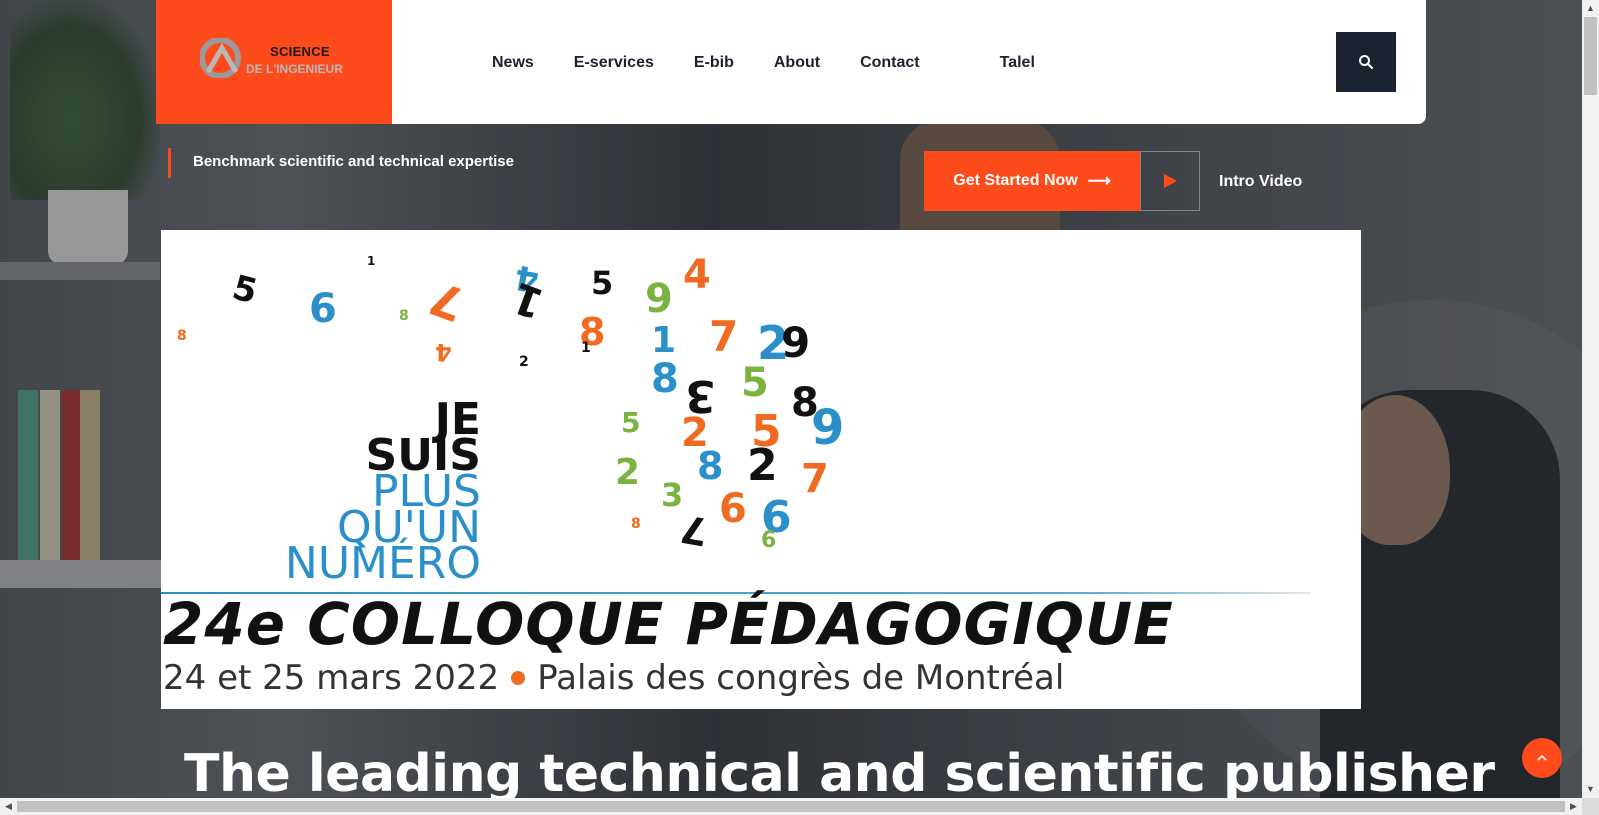  What do you see at coordinates (1260, 182) in the screenshot?
I see `intro-video-link: Intro Video` at bounding box center [1260, 182].